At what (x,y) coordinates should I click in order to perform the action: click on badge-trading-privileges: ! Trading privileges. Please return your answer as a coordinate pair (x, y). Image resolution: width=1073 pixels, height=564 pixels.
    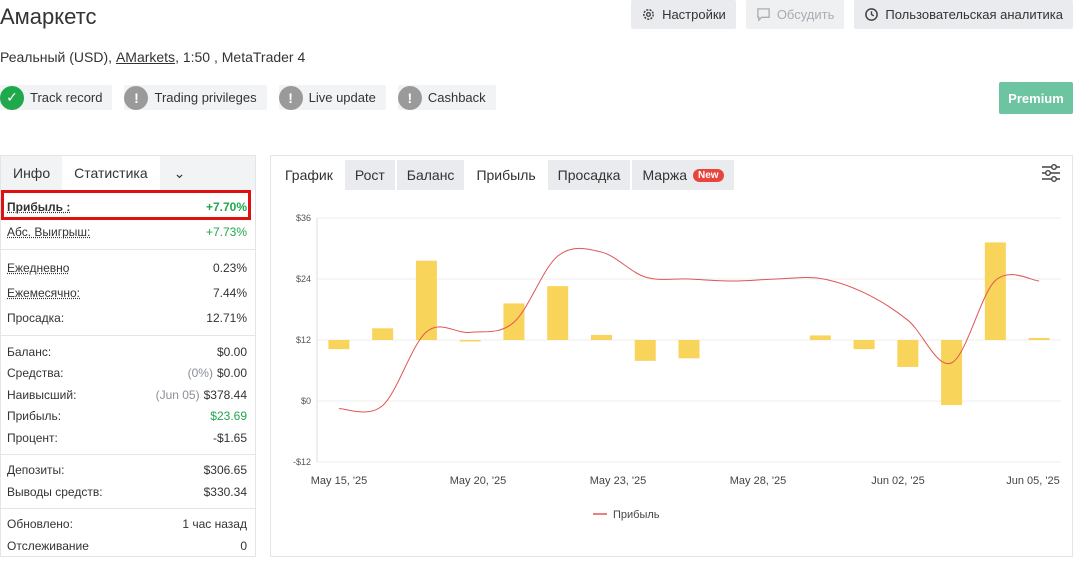
    Looking at the image, I should click on (195, 97).